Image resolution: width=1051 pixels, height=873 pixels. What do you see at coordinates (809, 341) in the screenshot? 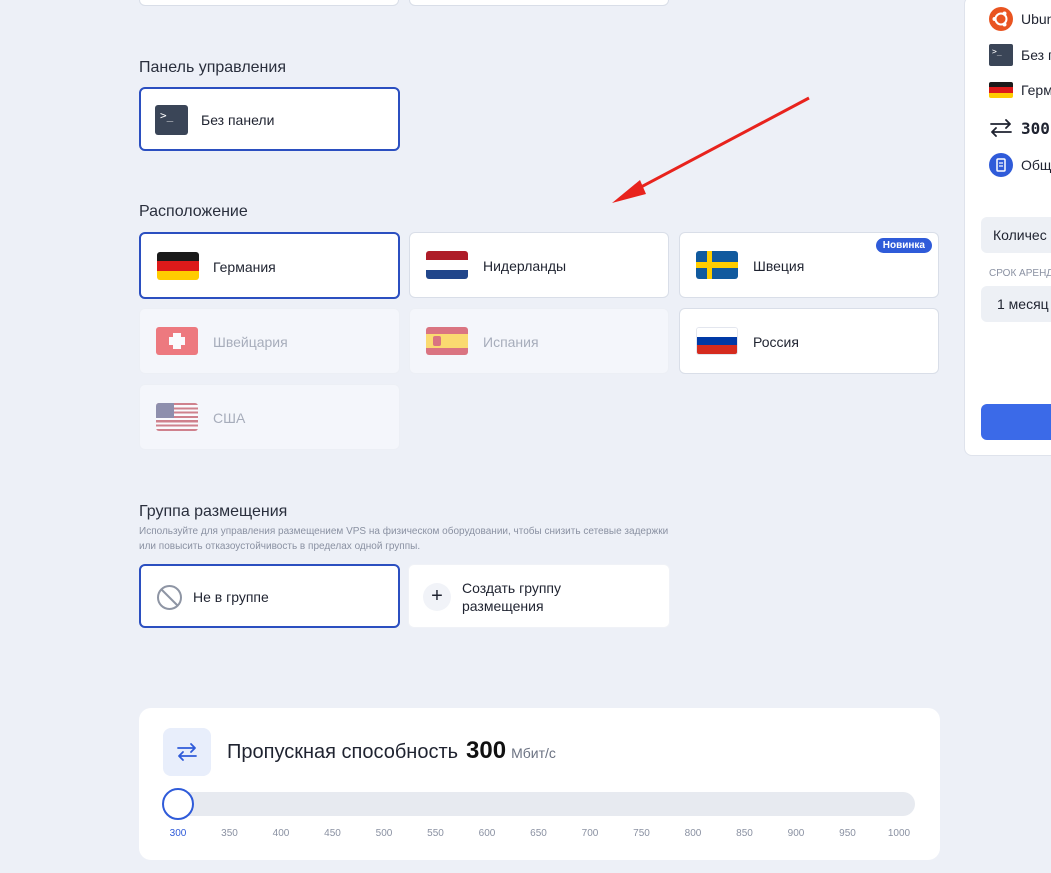
I see `location-russia: Россия` at bounding box center [809, 341].